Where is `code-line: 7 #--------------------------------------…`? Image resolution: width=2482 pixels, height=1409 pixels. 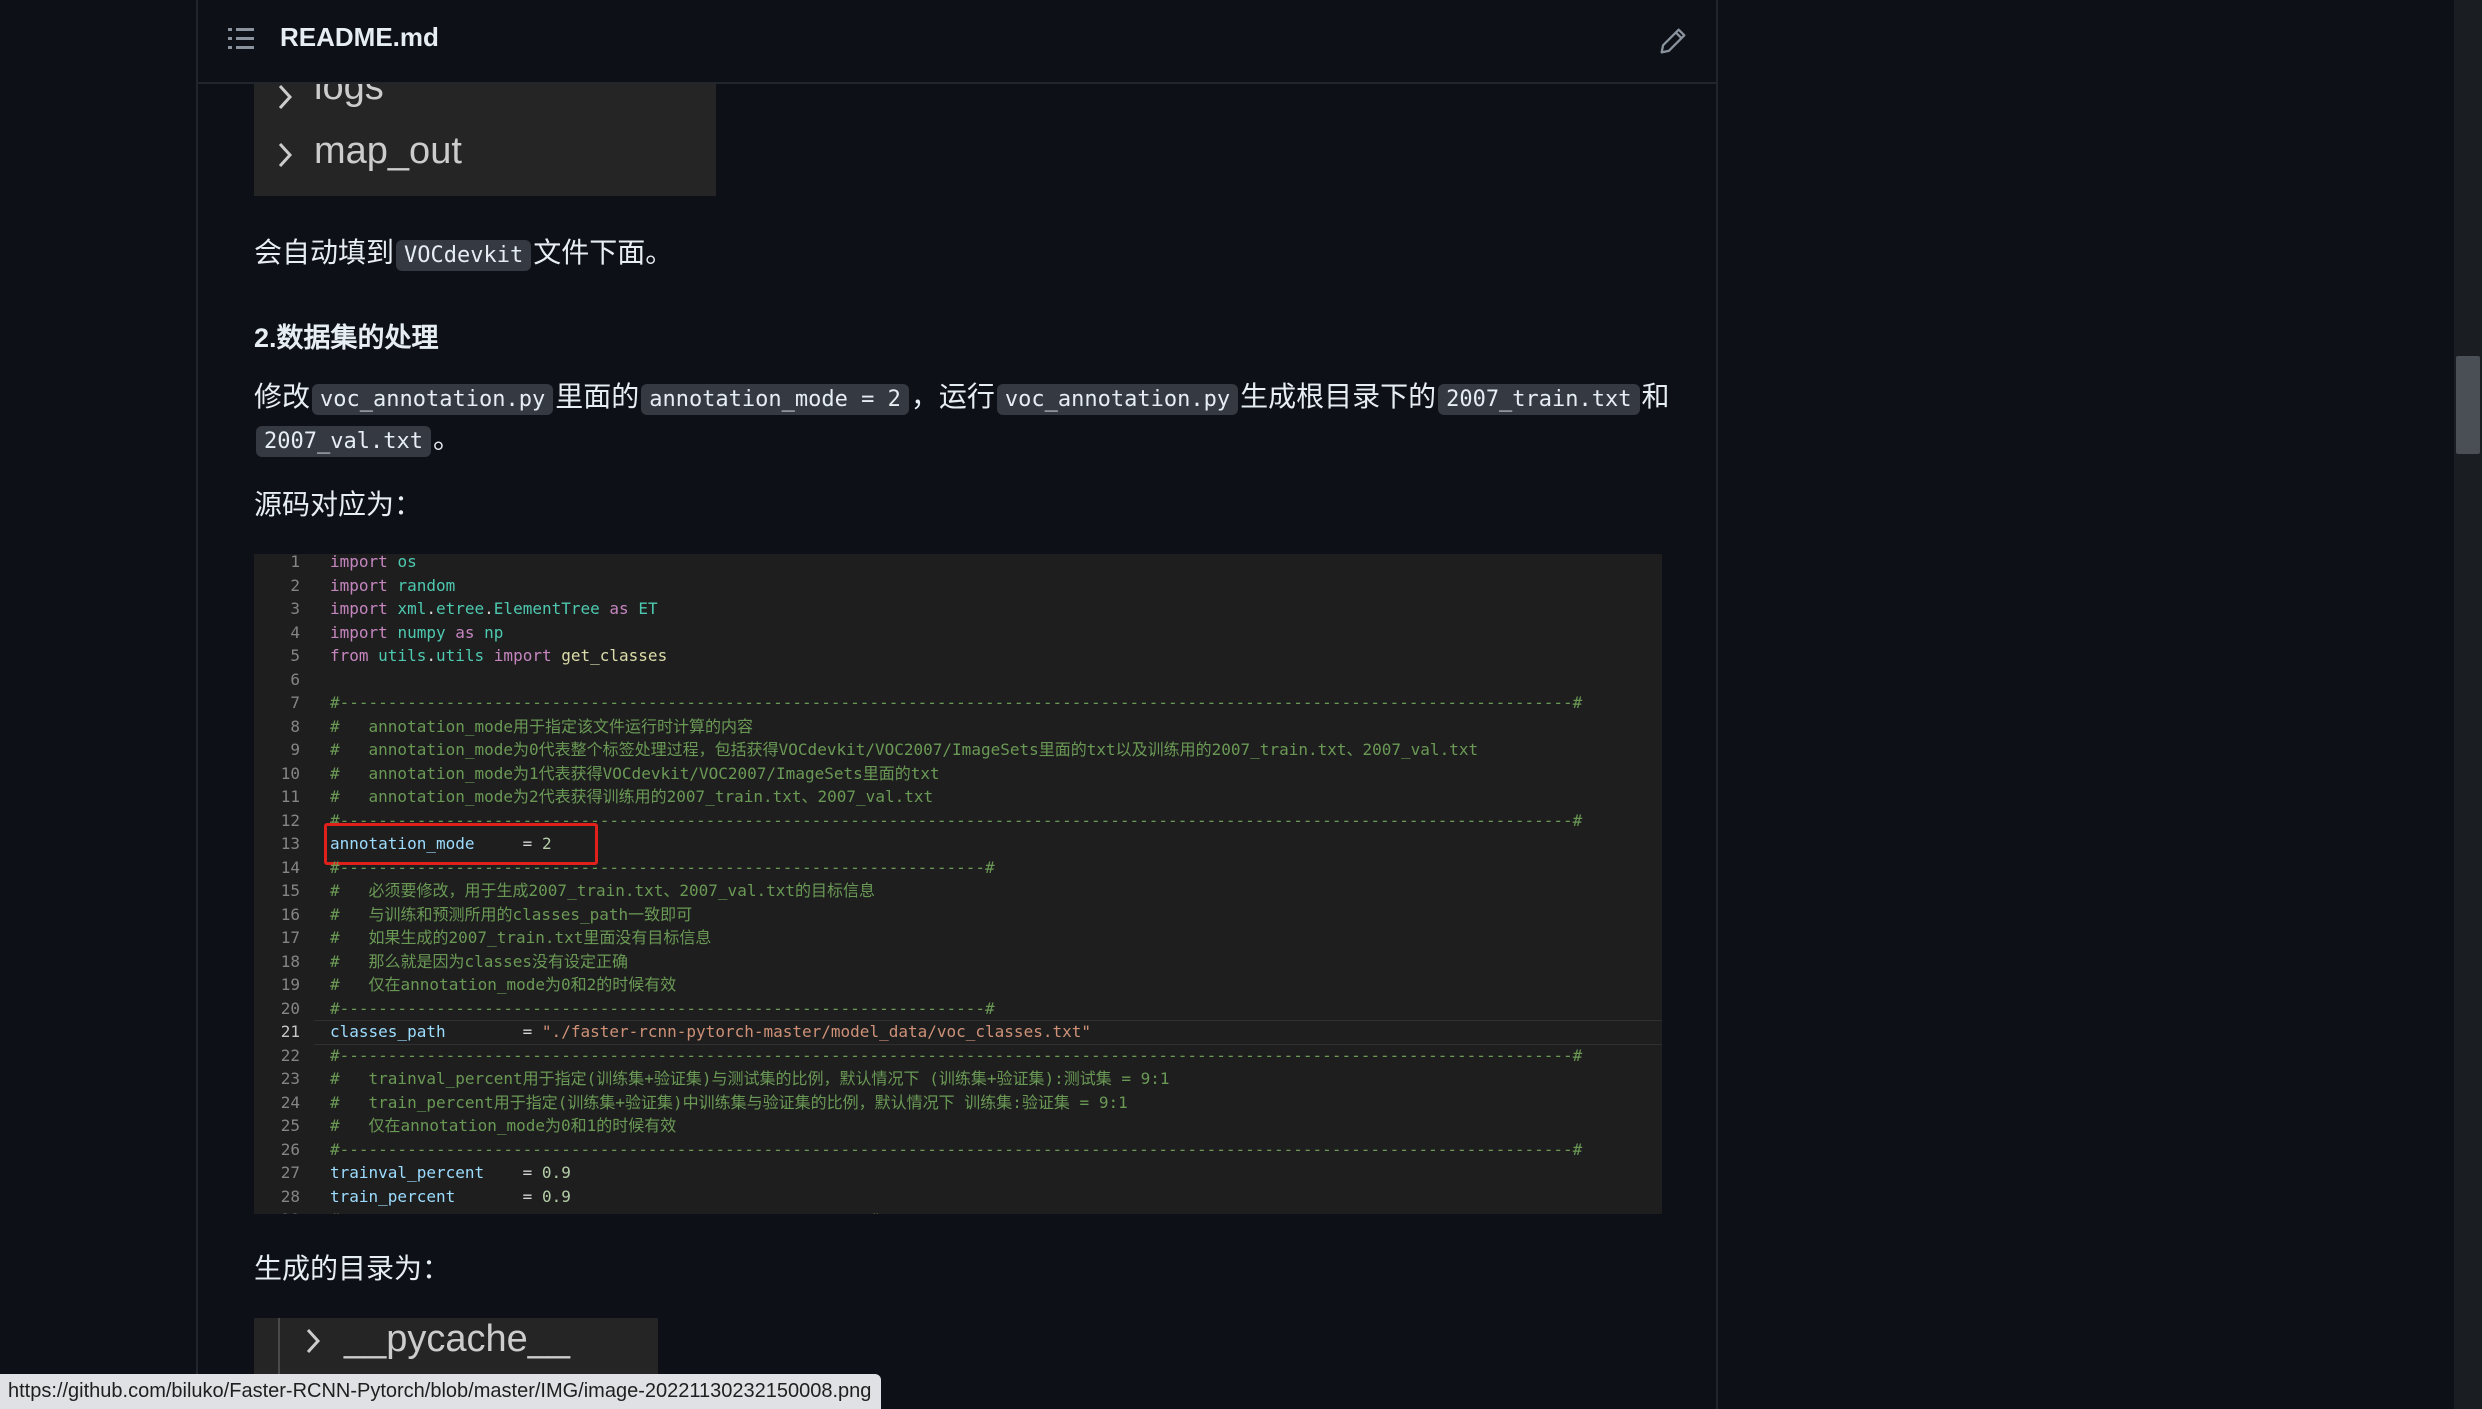
code-line: 7 #--------------------------------------… is located at coordinates (958, 703).